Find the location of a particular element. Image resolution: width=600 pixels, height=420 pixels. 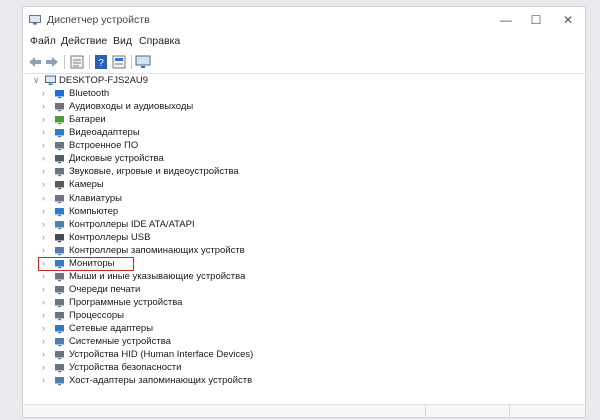

back-arrow-icon is located at coordinates (35, 62).